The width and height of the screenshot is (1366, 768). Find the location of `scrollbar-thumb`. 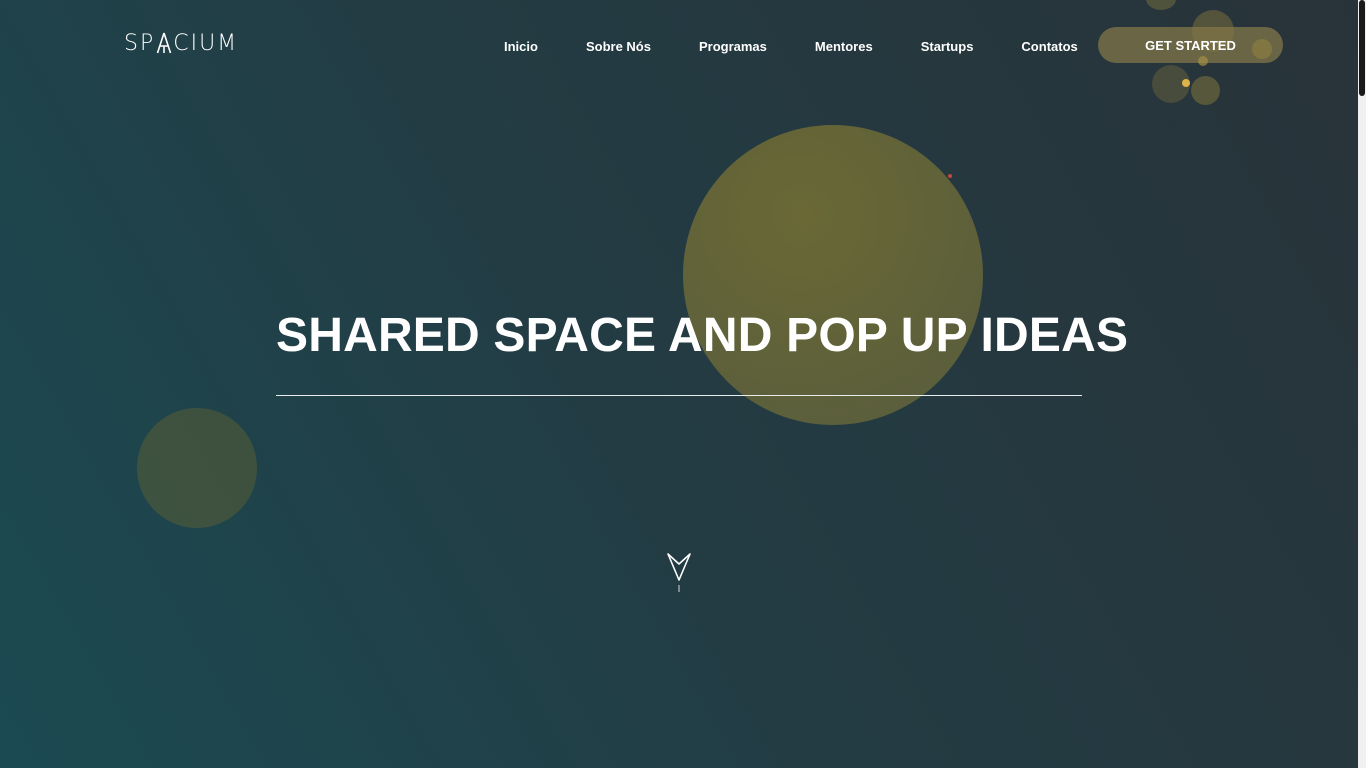

scrollbar-thumb is located at coordinates (1362, 48).